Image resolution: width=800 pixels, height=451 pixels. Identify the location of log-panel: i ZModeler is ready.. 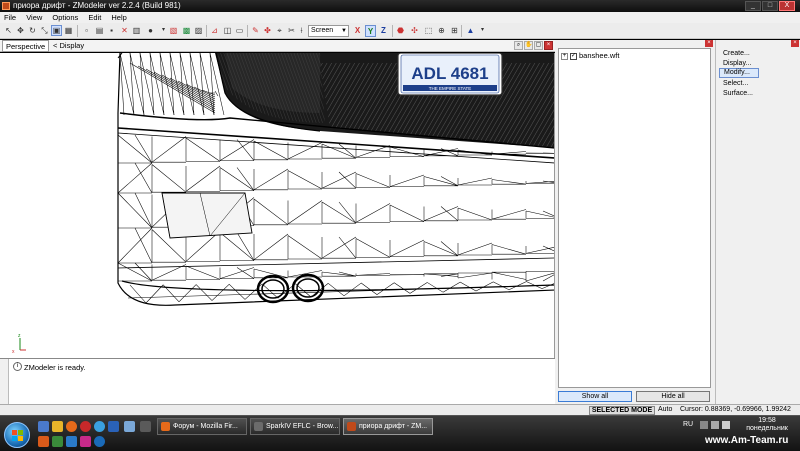
(277, 381).